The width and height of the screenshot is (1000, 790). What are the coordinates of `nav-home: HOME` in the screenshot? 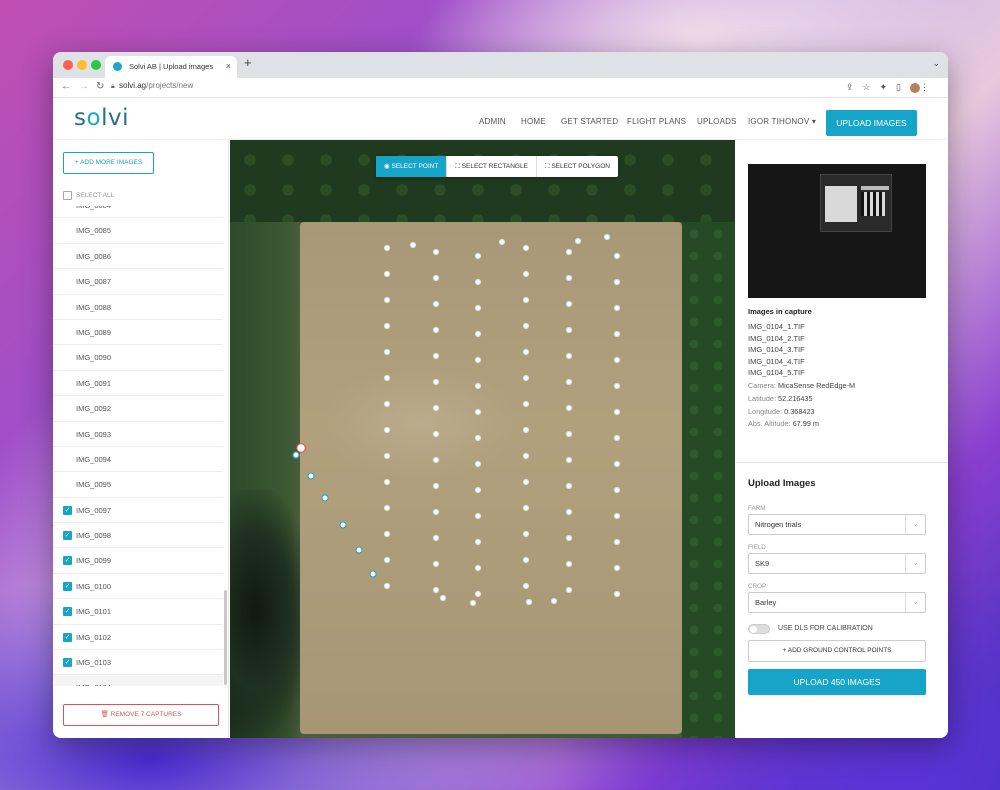 It's located at (533, 121).